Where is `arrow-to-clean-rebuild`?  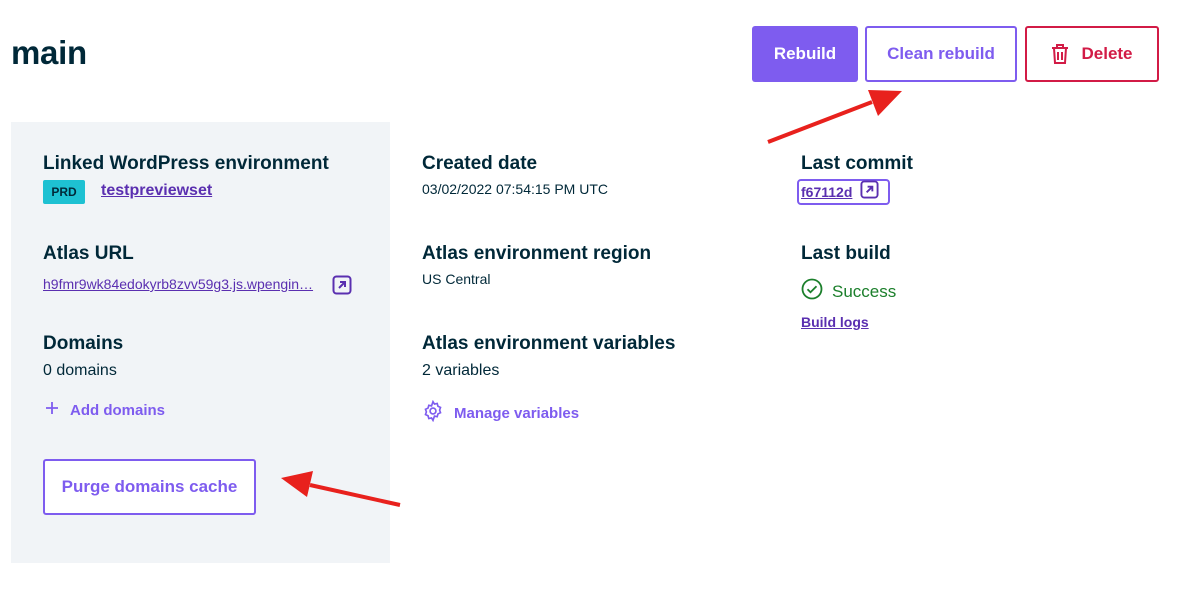 arrow-to-clean-rebuild is located at coordinates (834, 117).